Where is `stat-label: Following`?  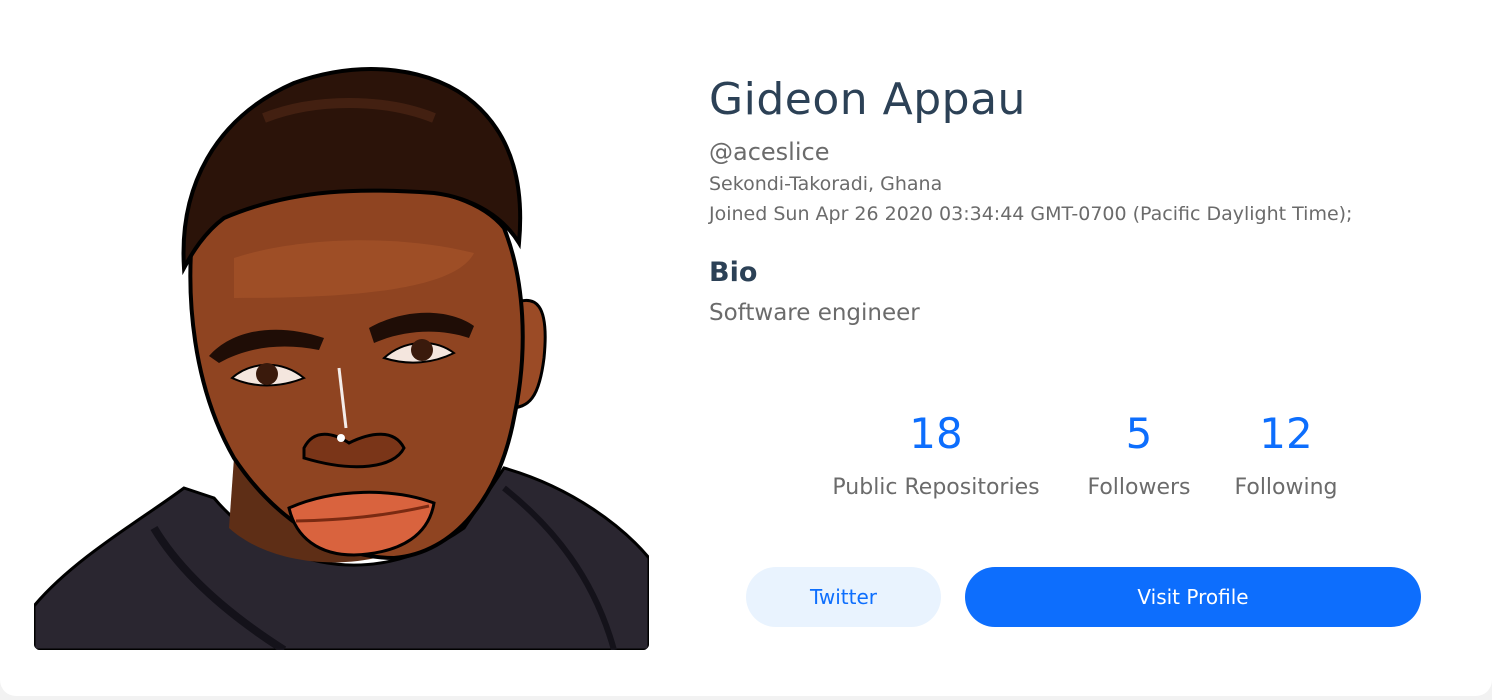
stat-label: Following is located at coordinates (1286, 487).